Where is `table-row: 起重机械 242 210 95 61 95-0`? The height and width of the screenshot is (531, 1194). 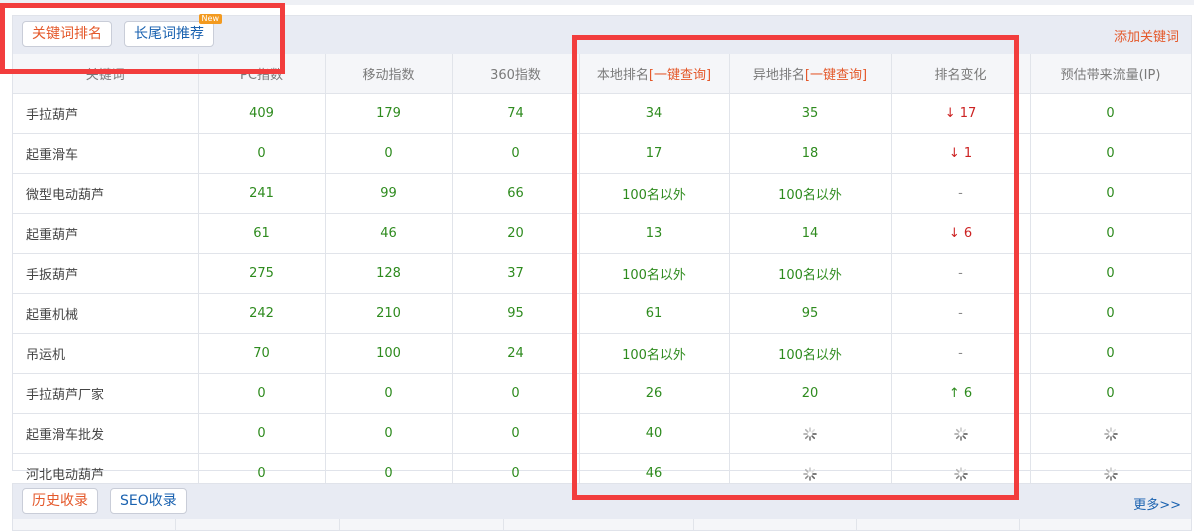
table-row: 起重机械 242 210 95 61 95-0 is located at coordinates (602, 313).